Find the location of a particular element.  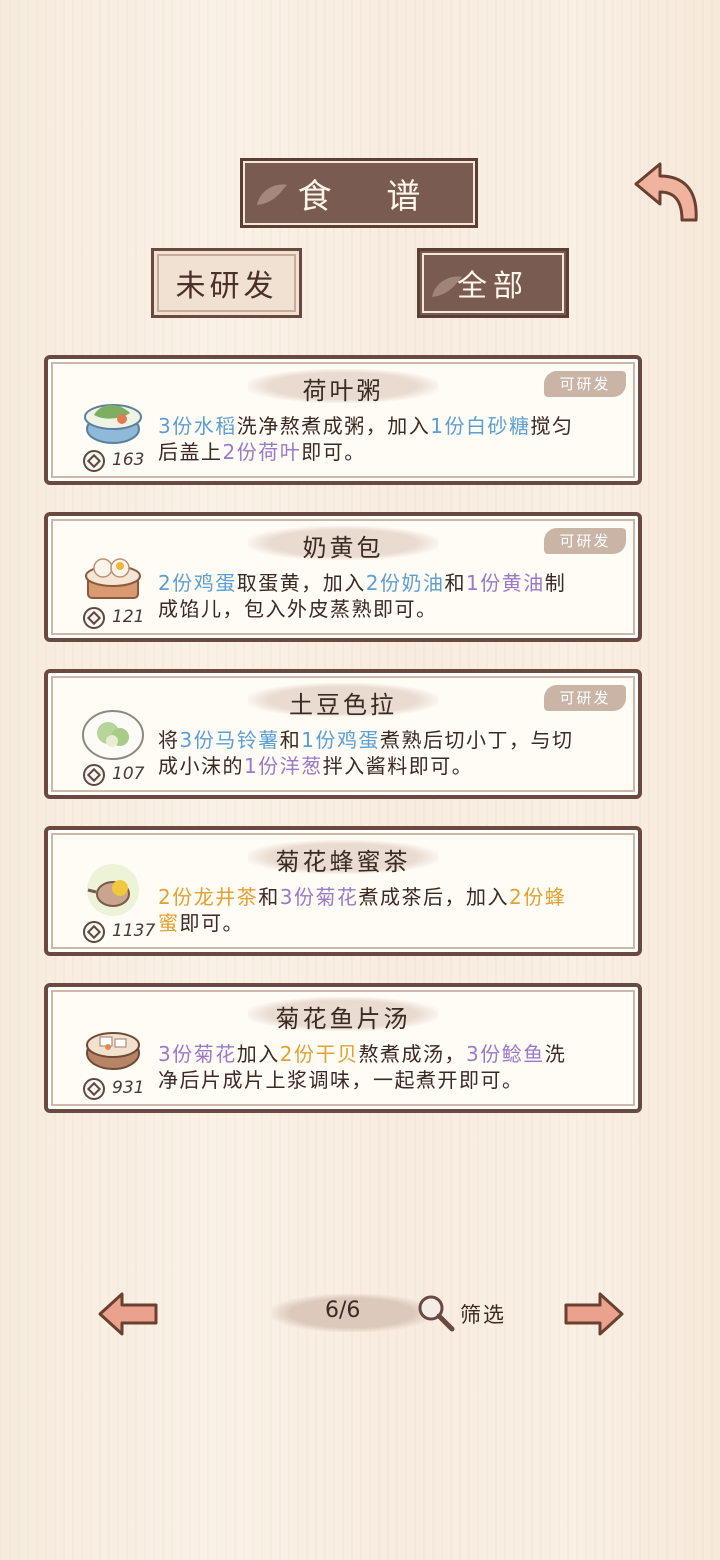

recipe-description-line: 2份鸡蛋取蛋黄，加入2份奶油和1份黄油制 is located at coordinates (393, 583).